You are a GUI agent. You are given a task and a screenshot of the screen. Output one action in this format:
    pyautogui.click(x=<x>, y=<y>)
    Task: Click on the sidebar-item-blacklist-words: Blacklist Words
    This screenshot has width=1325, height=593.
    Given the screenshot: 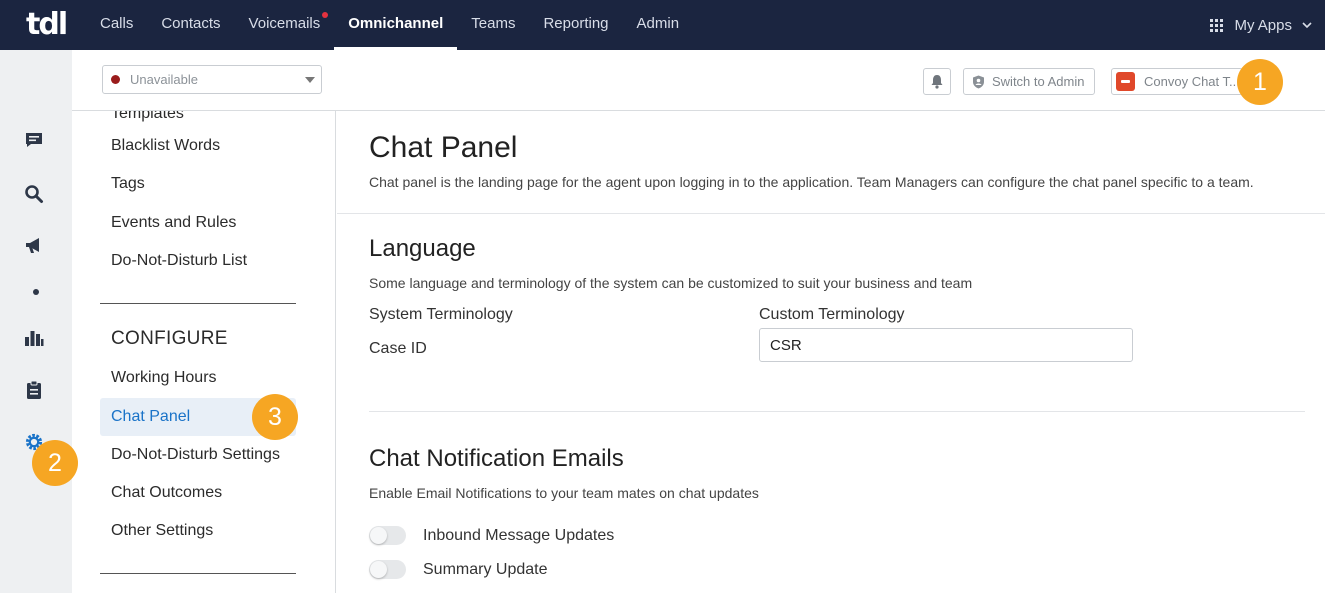 What is the action you would take?
    pyautogui.click(x=198, y=146)
    